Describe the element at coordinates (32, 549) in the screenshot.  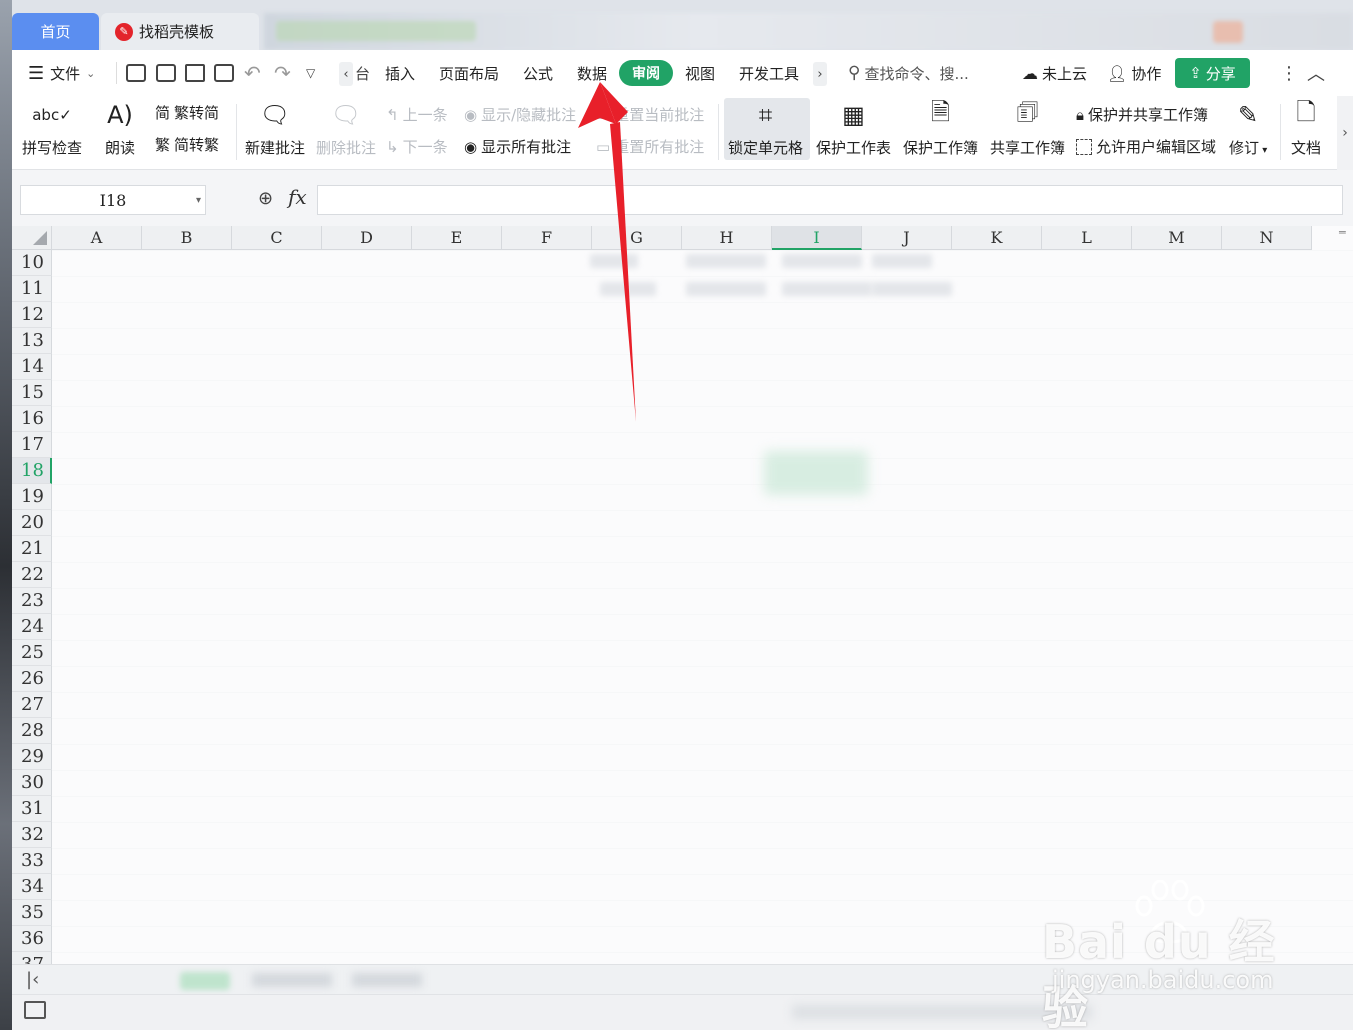
I see `row-header: 21` at that location.